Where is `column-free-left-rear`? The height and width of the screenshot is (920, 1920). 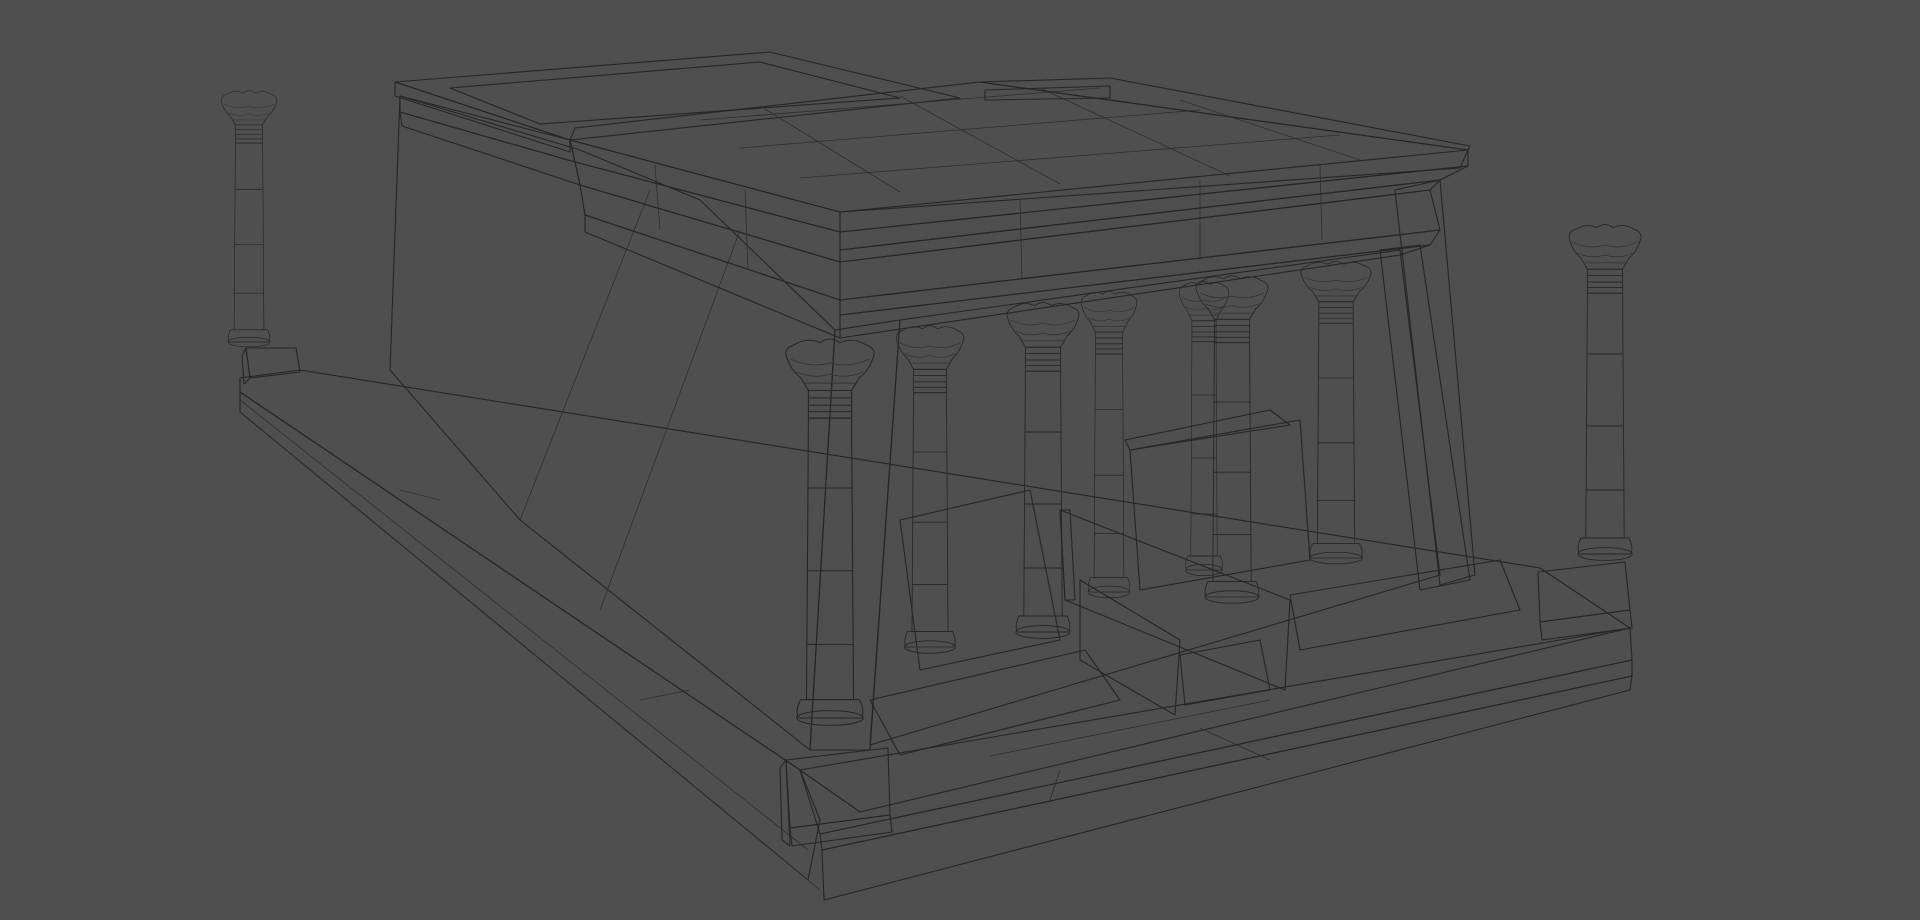 column-free-left-rear is located at coordinates (260, 237).